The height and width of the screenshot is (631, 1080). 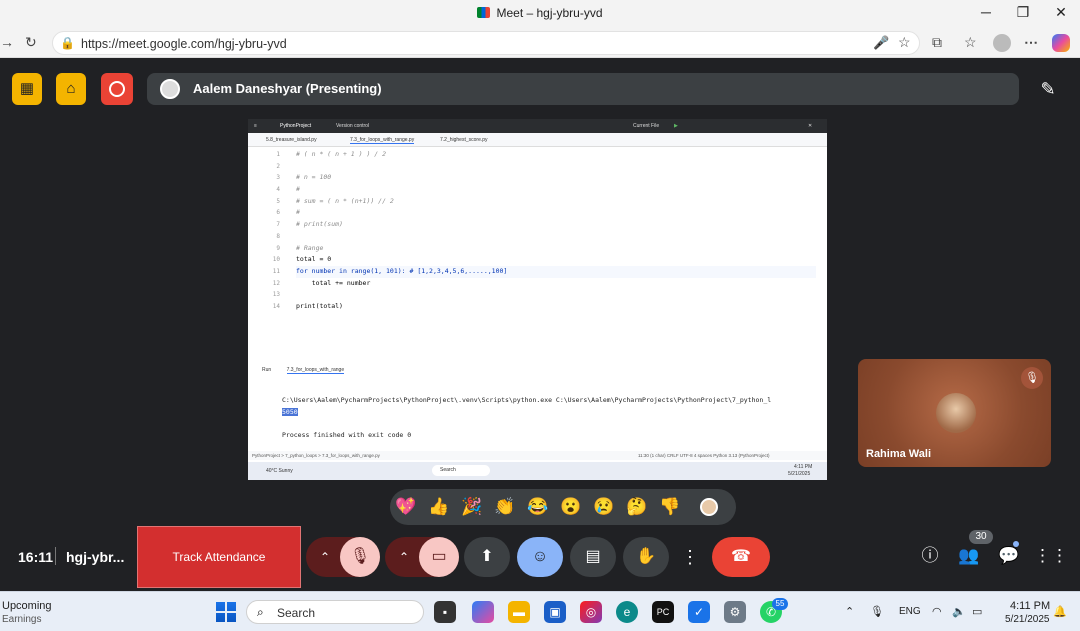 What do you see at coordinates (271, 249) in the screenshot?
I see `line-gutter: 1 2 3 4 5 6 7 8 9 10 11 12 13 14` at bounding box center [271, 249].